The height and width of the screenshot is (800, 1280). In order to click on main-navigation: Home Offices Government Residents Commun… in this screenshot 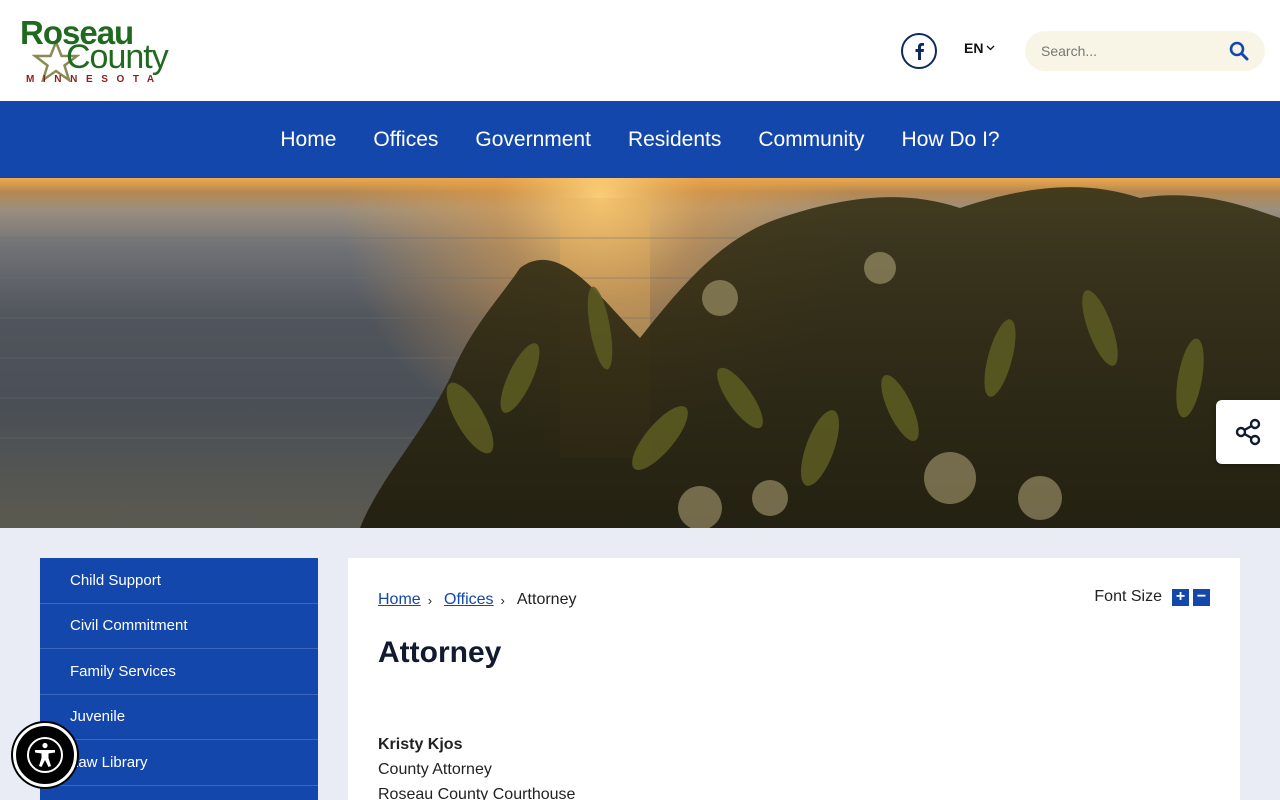, I will do `click(640, 139)`.